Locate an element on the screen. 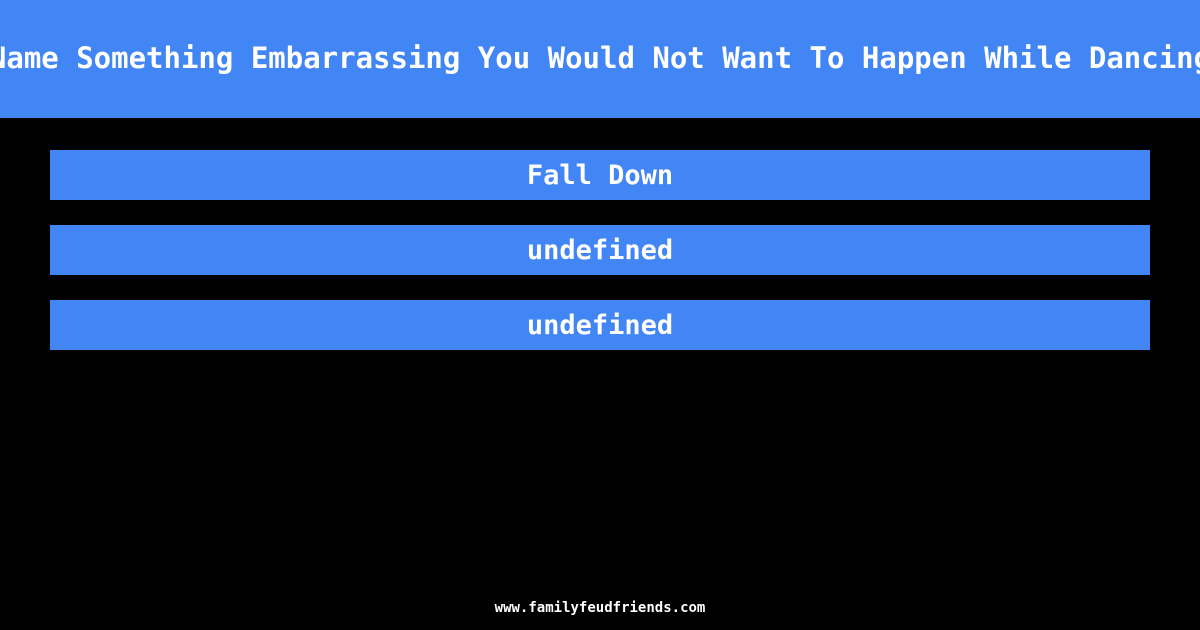 Image resolution: width=1200 pixels, height=630 pixels. site-url: www.familyfeudfriends.com is located at coordinates (600, 608).